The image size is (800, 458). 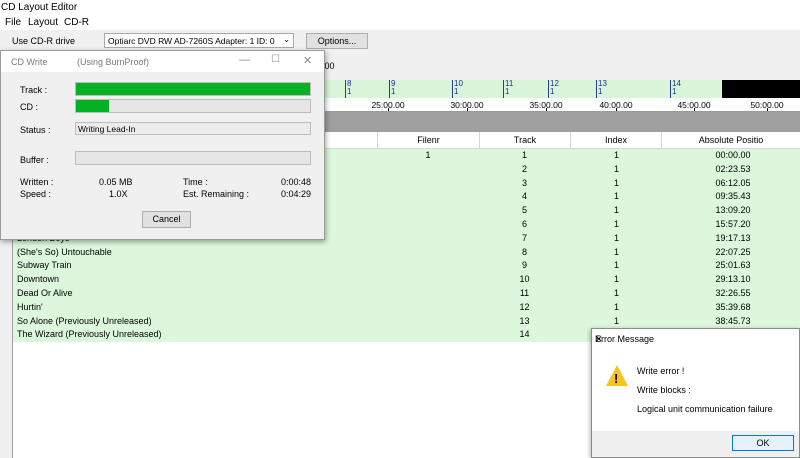 I want to click on maximize-icon: ☐, so click(x=275, y=59).